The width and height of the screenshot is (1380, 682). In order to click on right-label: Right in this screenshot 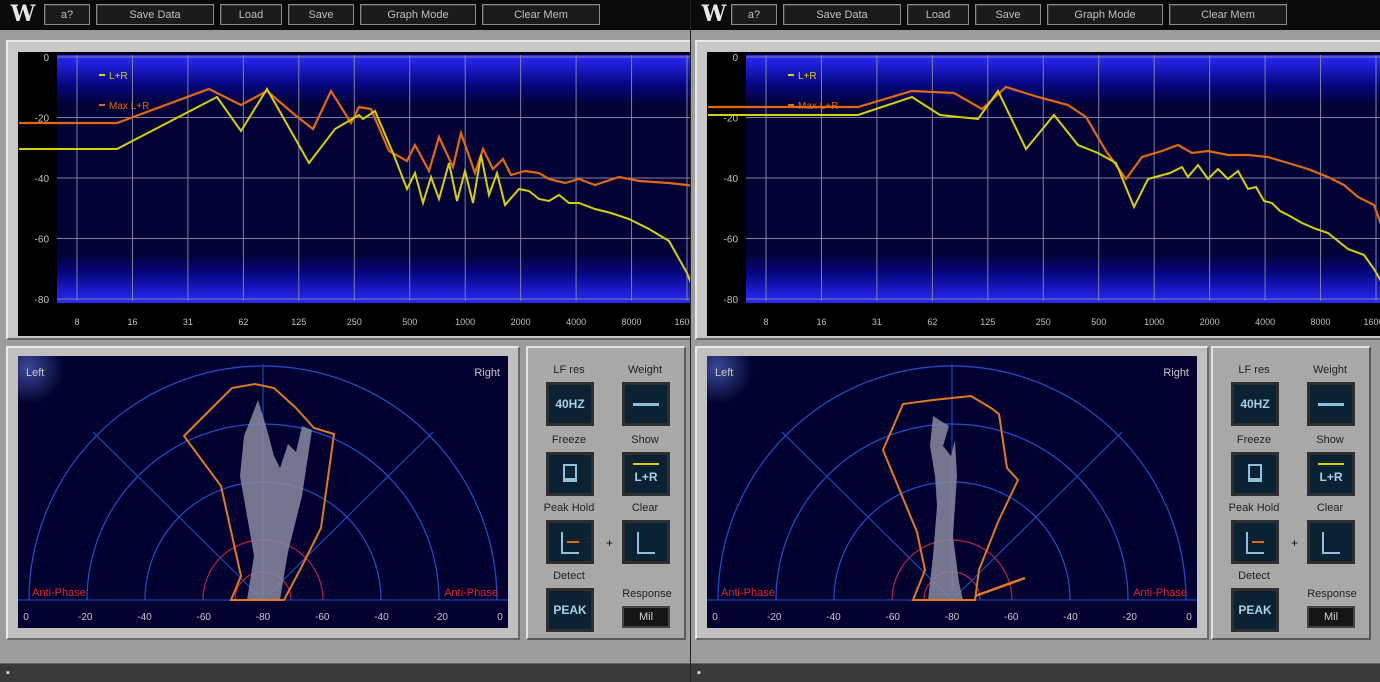, I will do `click(1176, 373)`.